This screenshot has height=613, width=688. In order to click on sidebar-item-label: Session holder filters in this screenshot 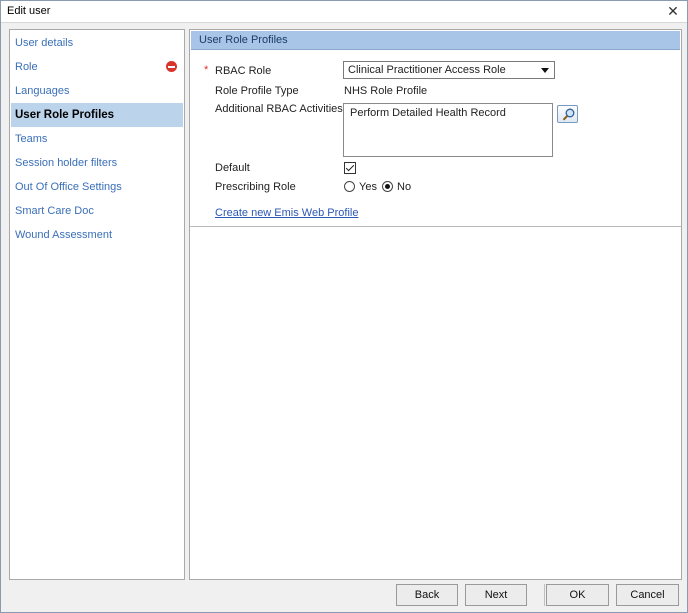, I will do `click(66, 163)`.